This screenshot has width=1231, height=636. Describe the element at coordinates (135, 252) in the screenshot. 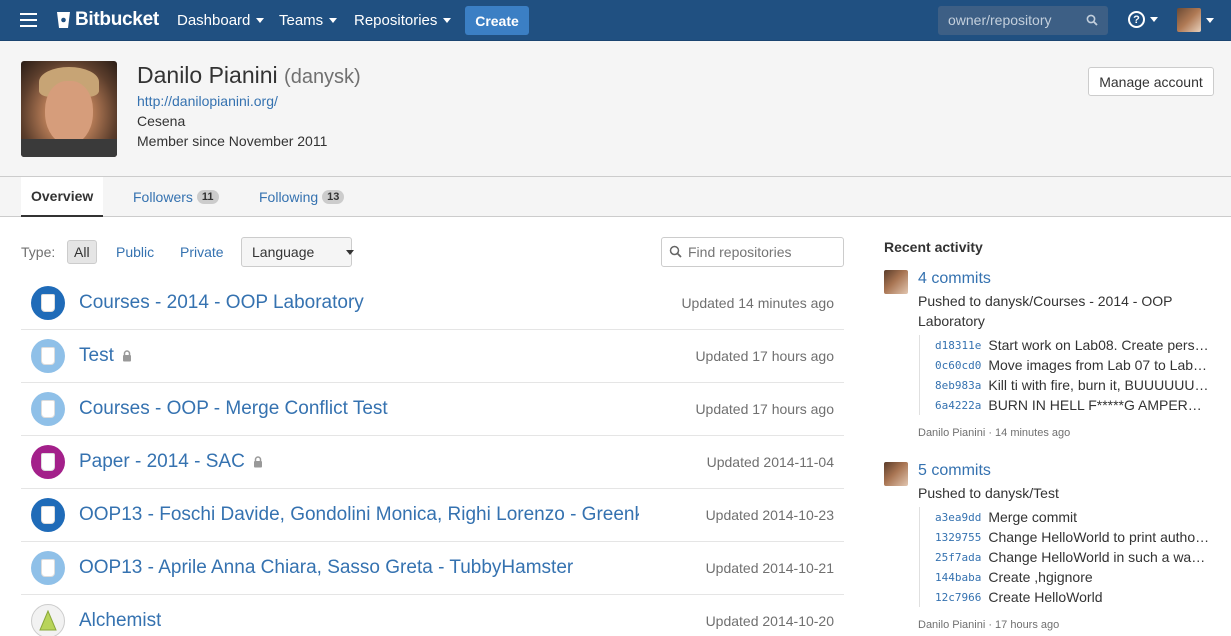

I see `filter-public-button: Public` at that location.